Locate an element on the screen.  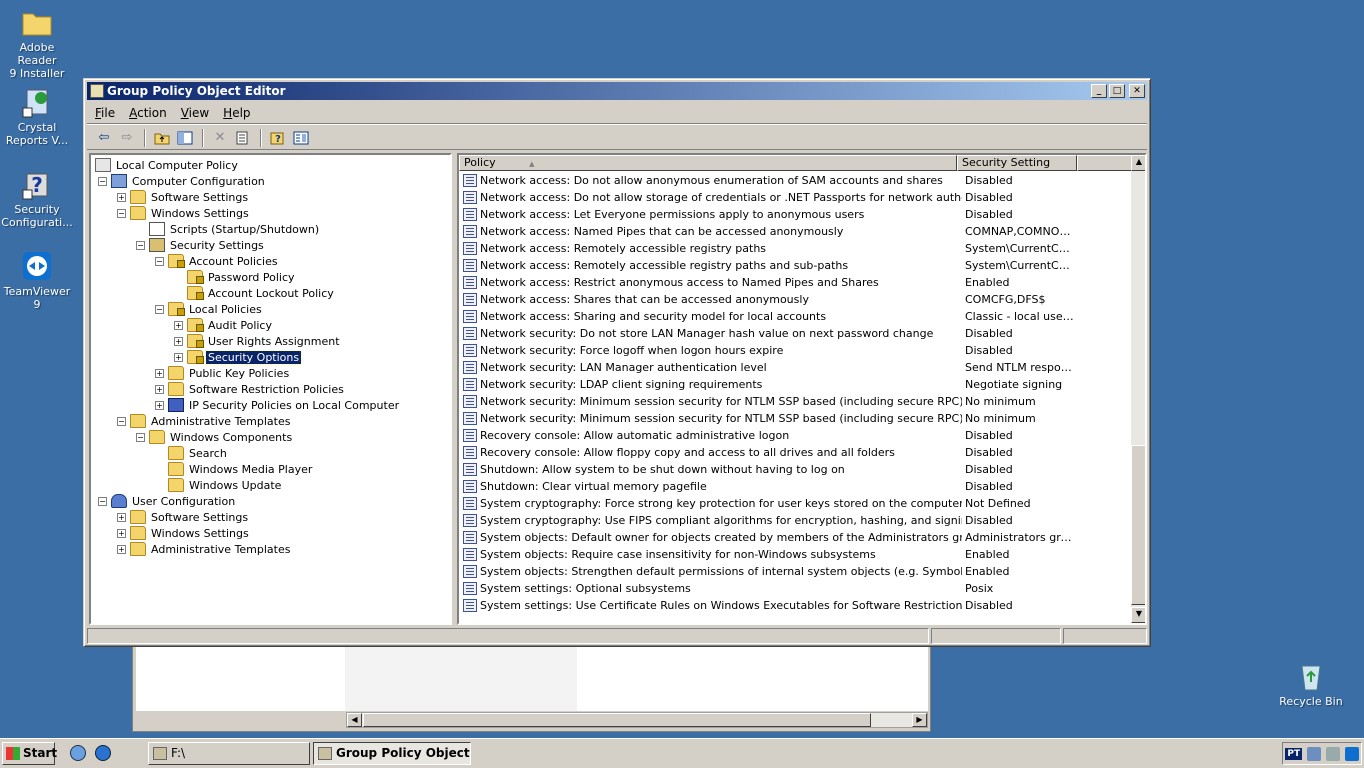
show-desktop-icon is located at coordinates (78, 753).